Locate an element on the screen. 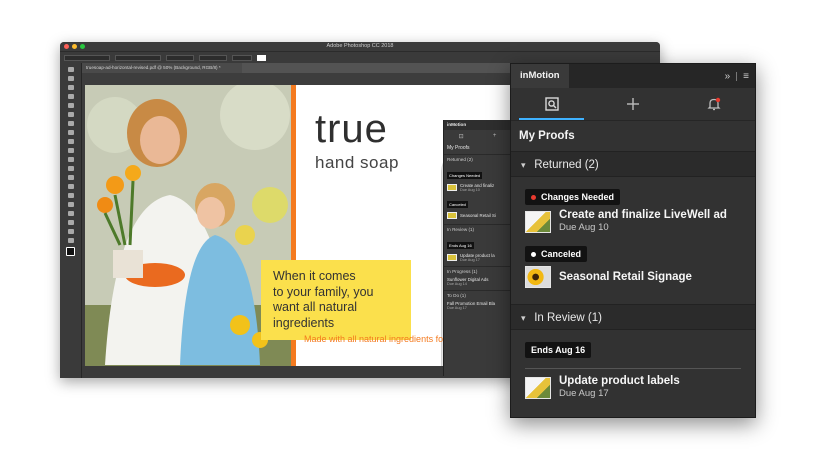  mini-group-in-review: In Review (1) is located at coordinates (477, 229).